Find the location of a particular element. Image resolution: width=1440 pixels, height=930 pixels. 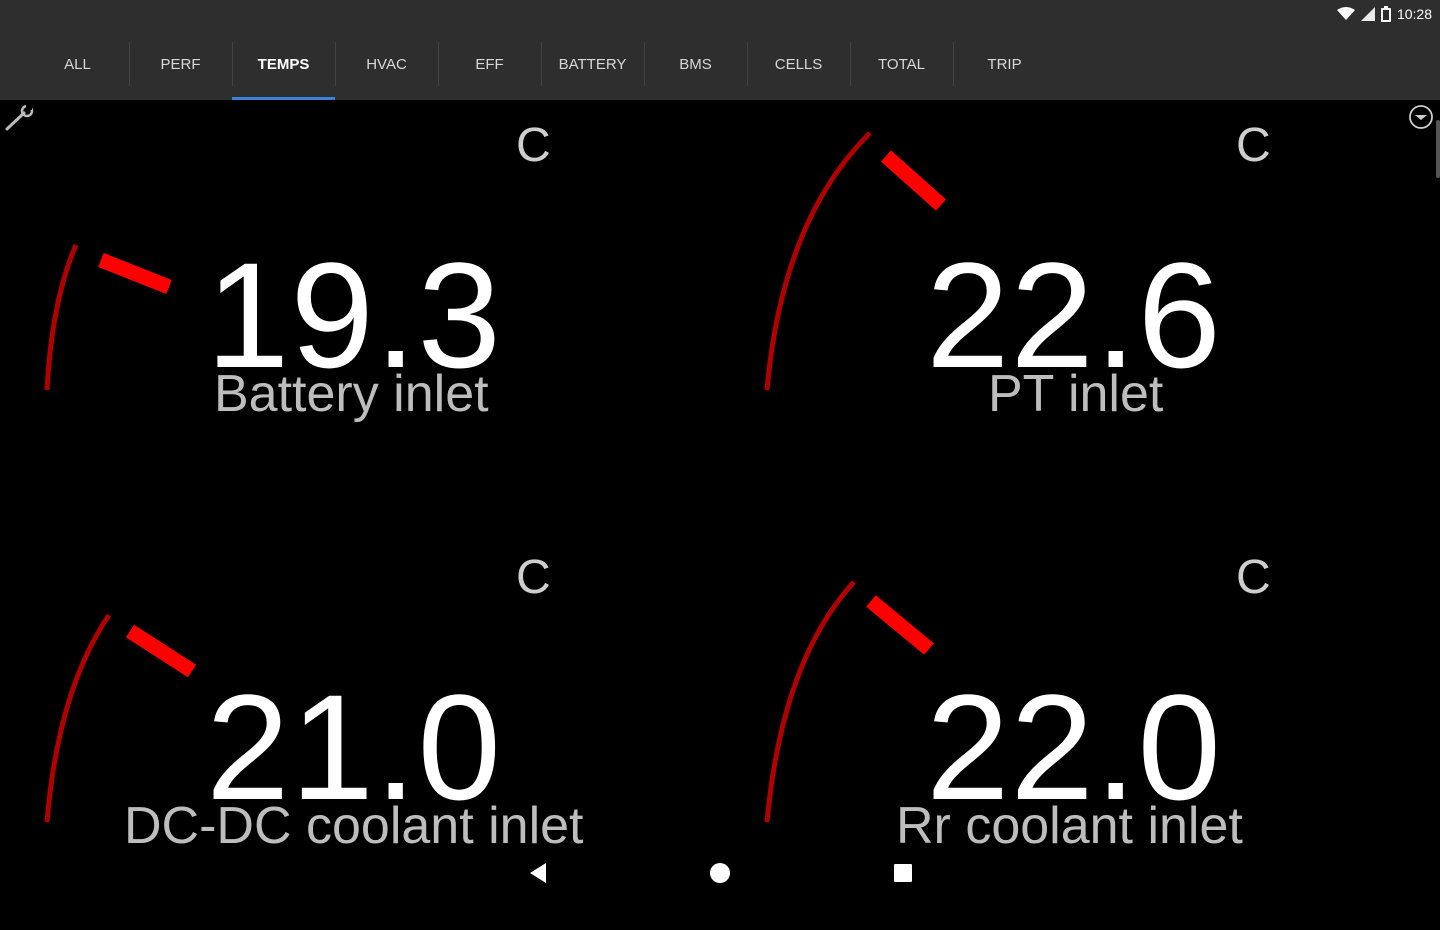

tab-all: ALL is located at coordinates (77, 64).